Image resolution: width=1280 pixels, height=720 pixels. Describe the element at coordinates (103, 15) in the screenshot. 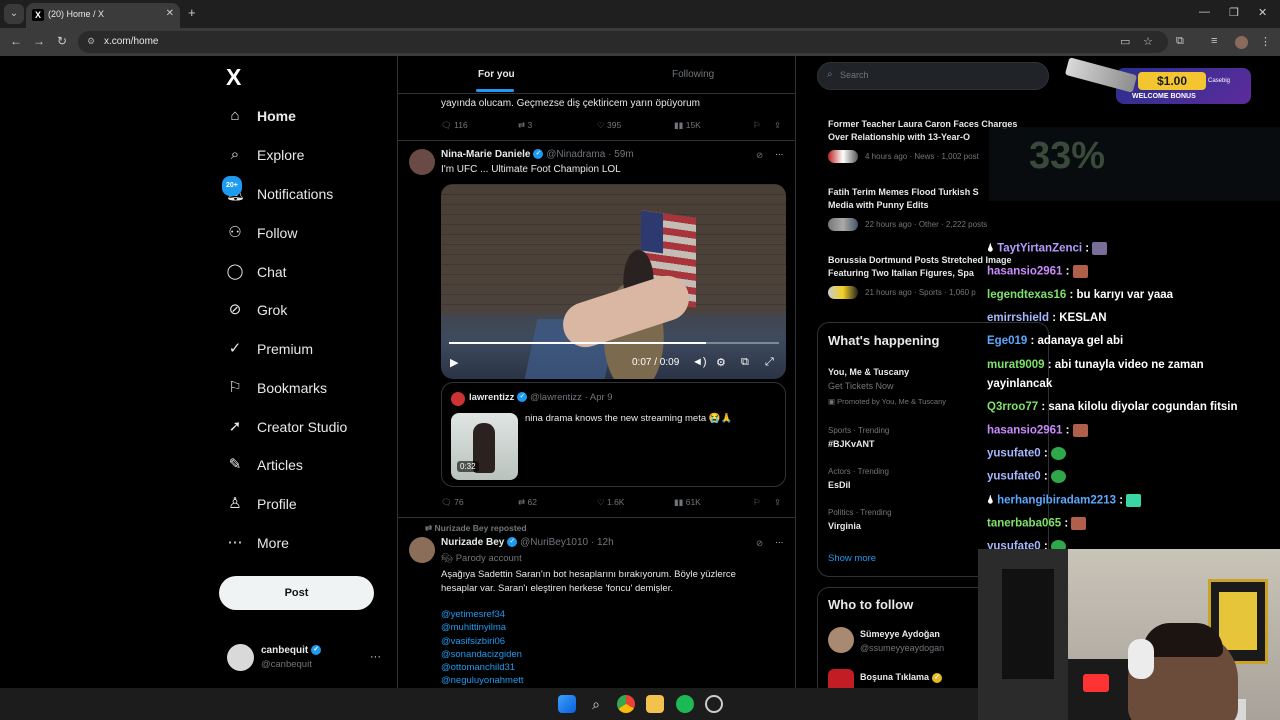

I see `browser-tab: X (20) Home / X ✕` at that location.